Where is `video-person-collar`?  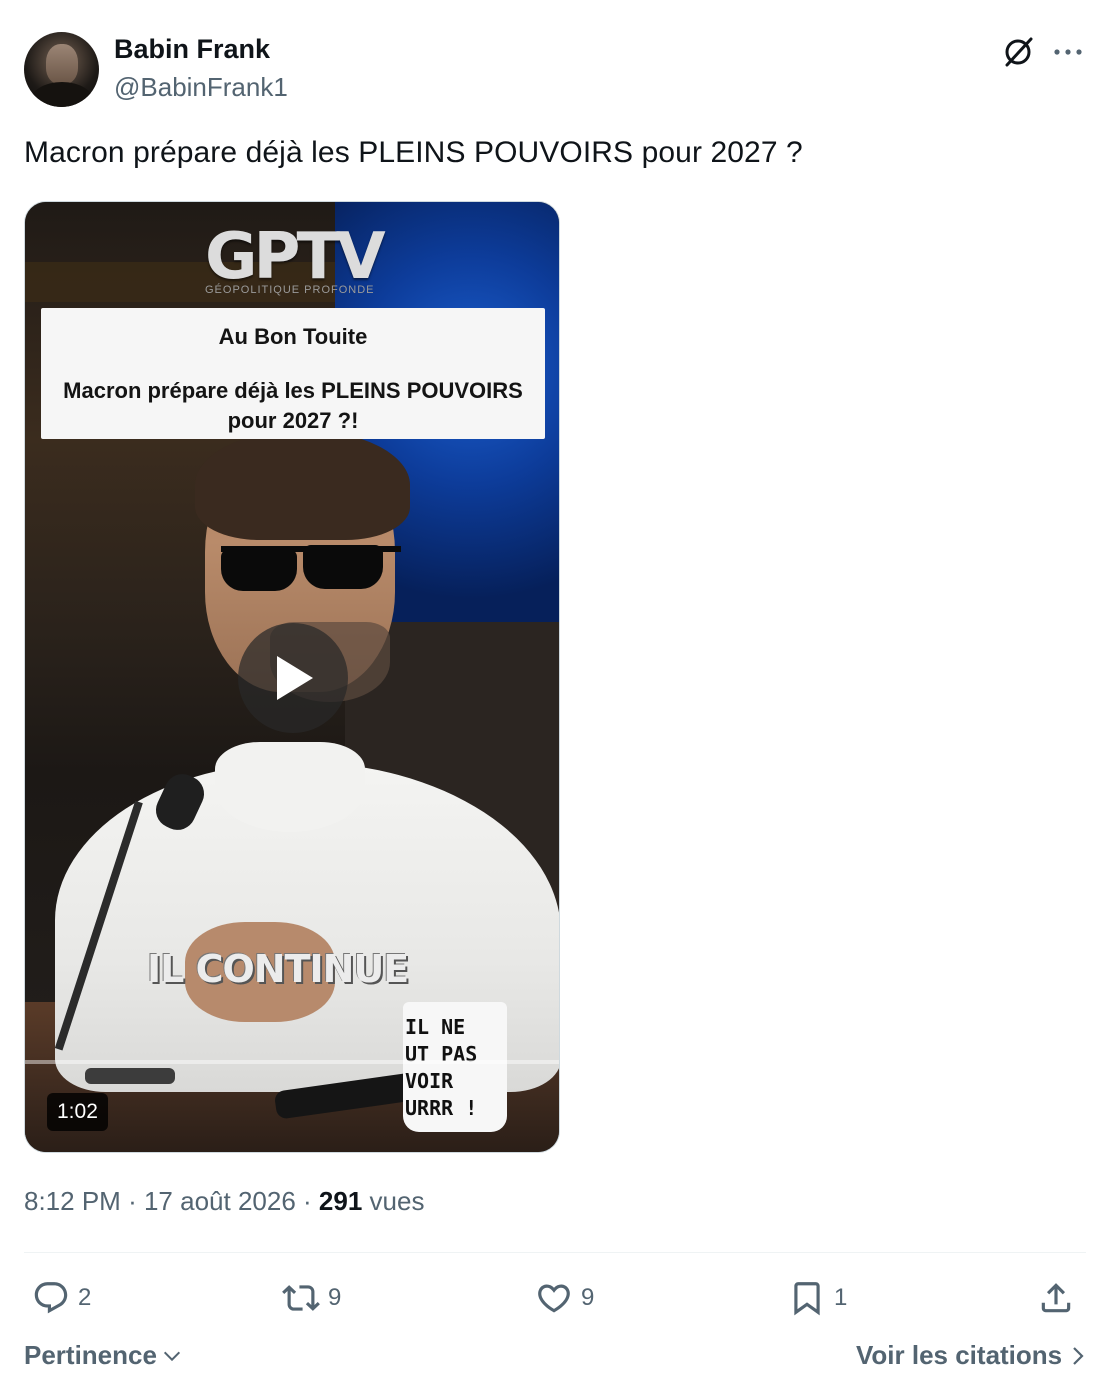
video-person-collar is located at coordinates (290, 787).